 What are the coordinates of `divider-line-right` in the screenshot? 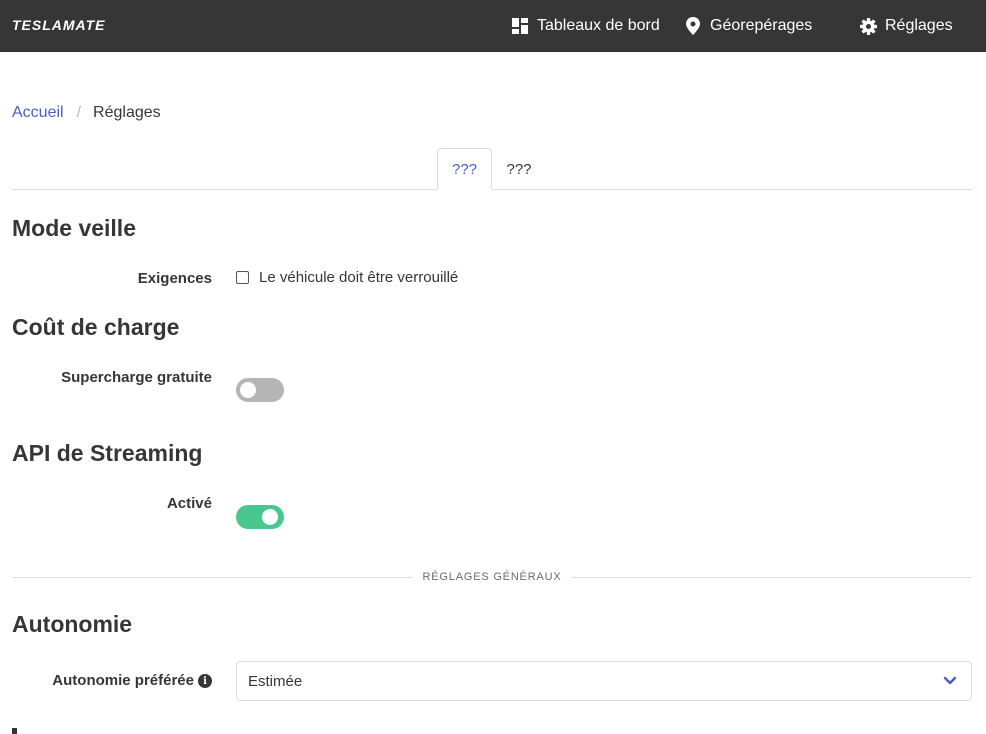 It's located at (772, 577).